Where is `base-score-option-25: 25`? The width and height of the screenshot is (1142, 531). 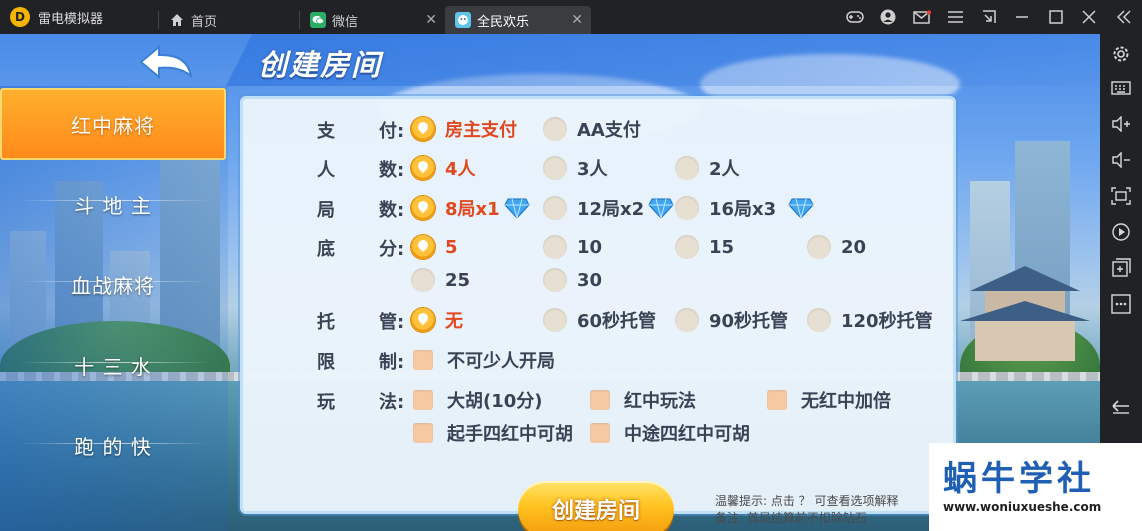
base-score-option-25: 25 is located at coordinates (440, 280).